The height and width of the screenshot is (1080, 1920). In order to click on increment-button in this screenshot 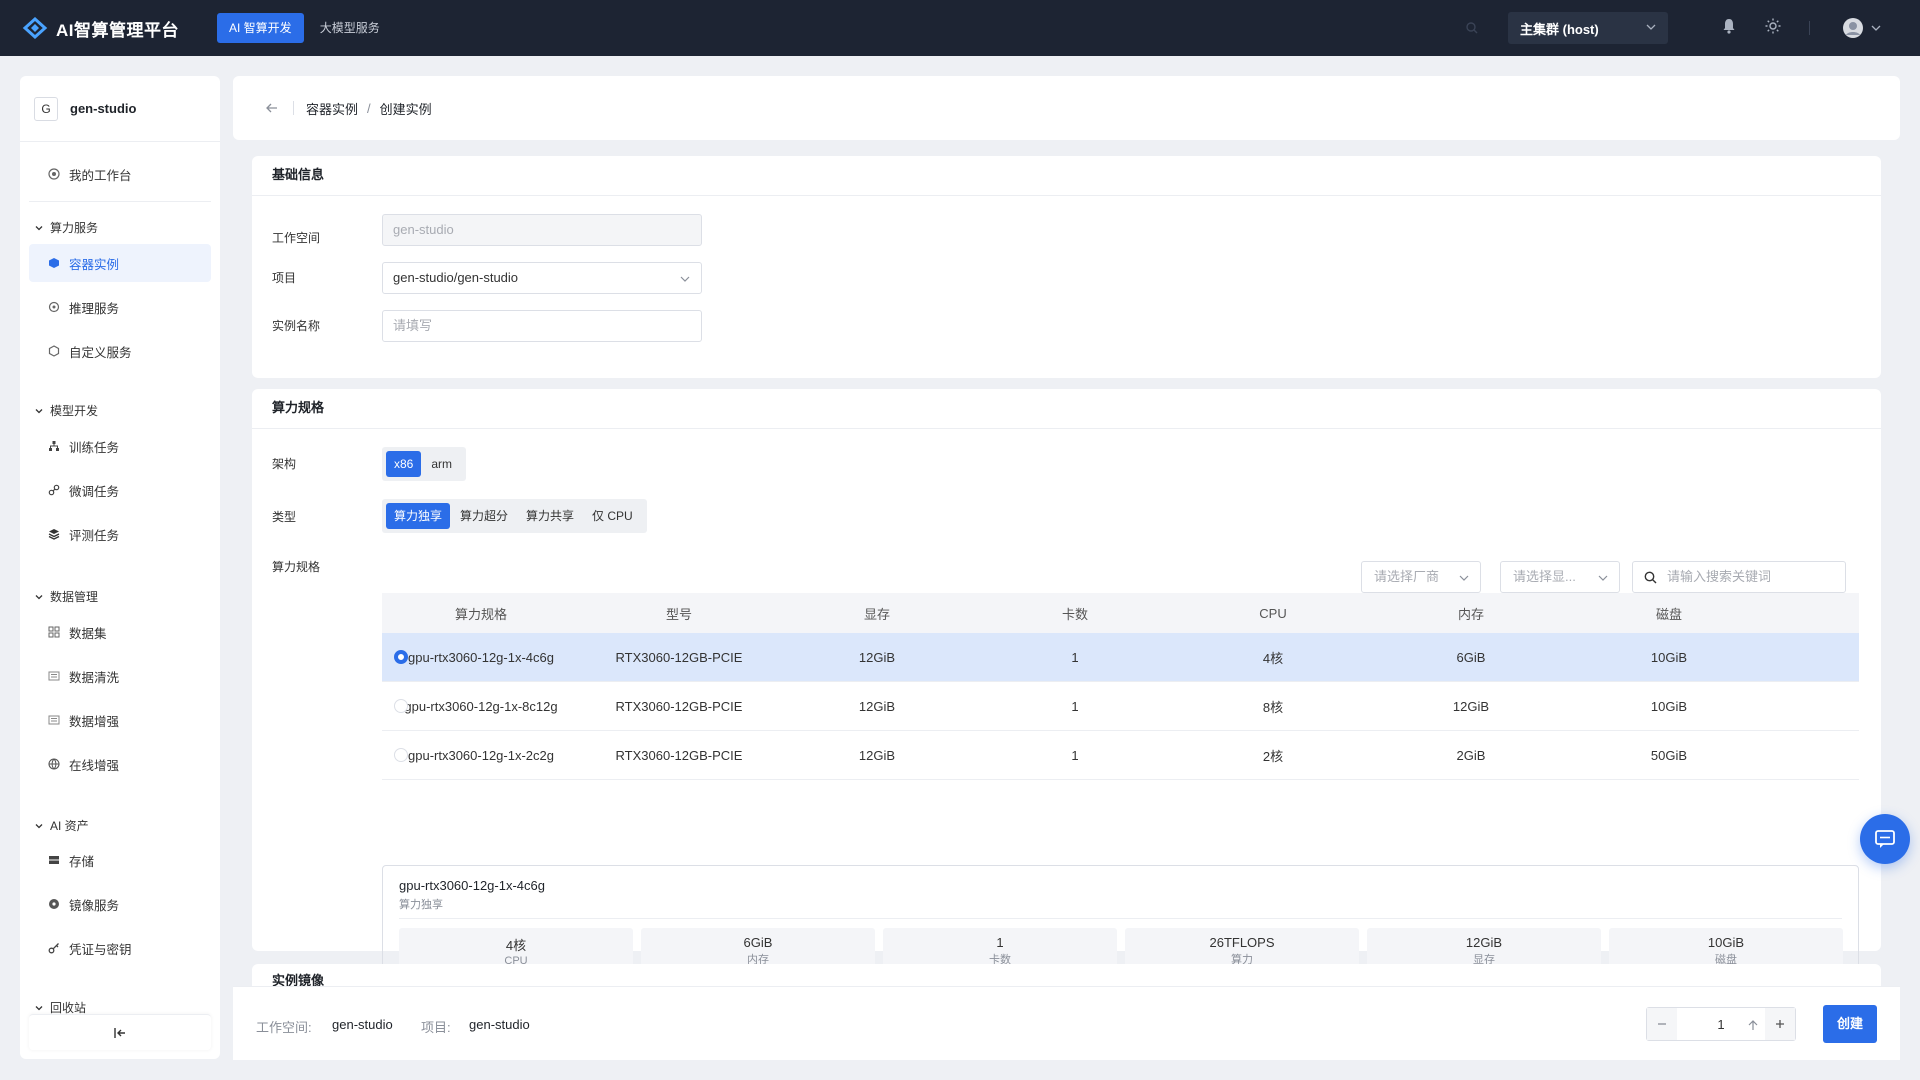, I will do `click(1780, 1024)`.